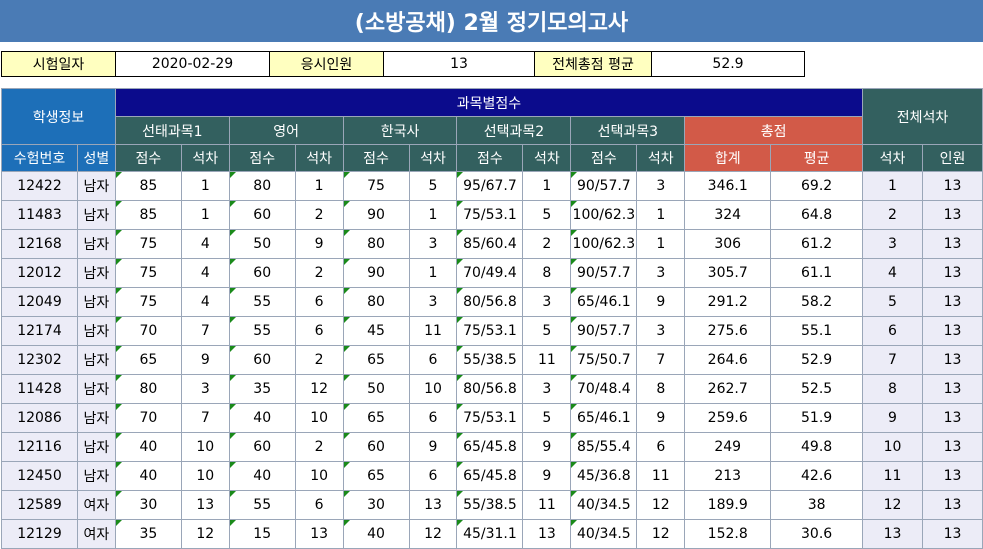  I want to click on subject3-rank-cell: 6, so click(661, 447).